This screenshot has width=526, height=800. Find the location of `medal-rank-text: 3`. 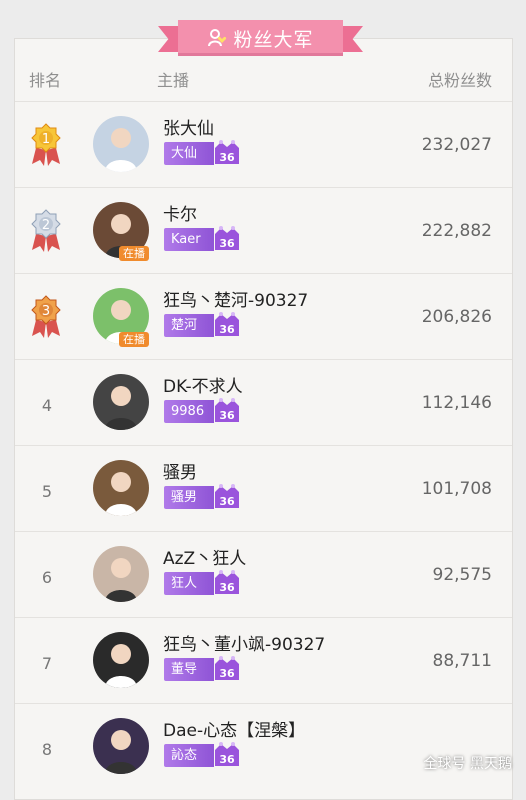

medal-rank-text: 3 is located at coordinates (46, 311).